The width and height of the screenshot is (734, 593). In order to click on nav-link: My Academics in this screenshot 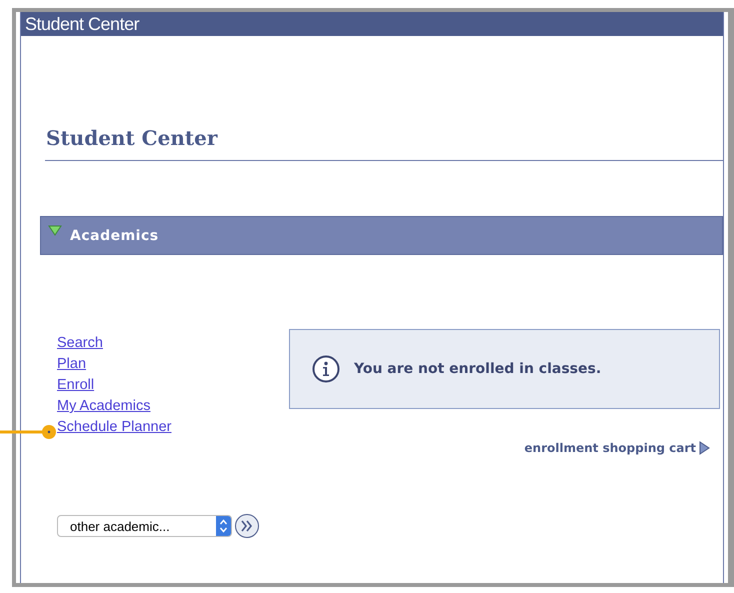, I will do `click(103, 406)`.